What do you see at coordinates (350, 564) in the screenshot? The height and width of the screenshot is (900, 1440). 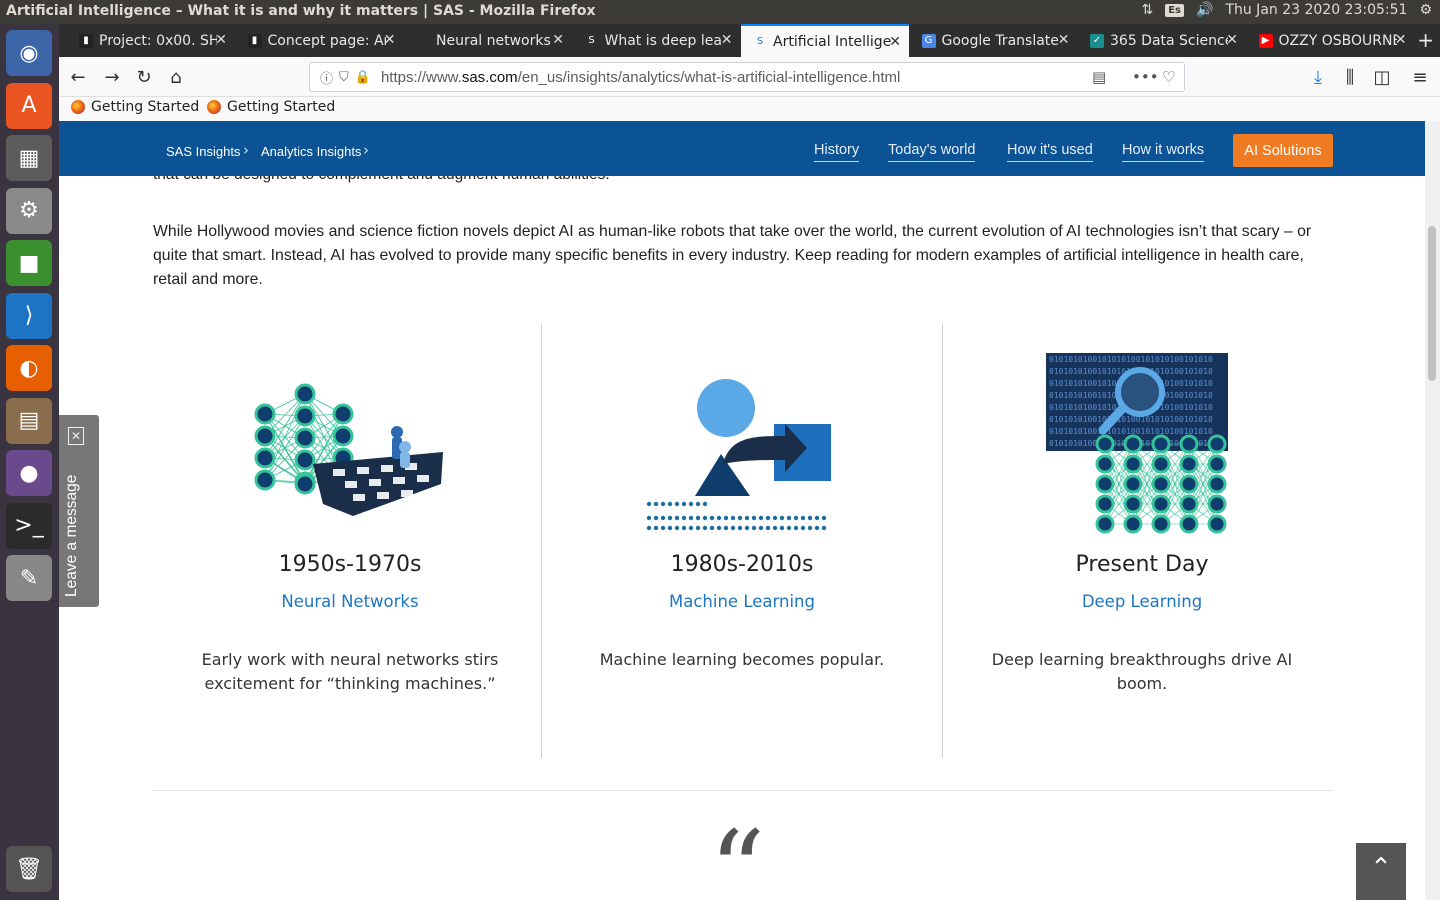 I see `era-heading: 1950s-1970s` at bounding box center [350, 564].